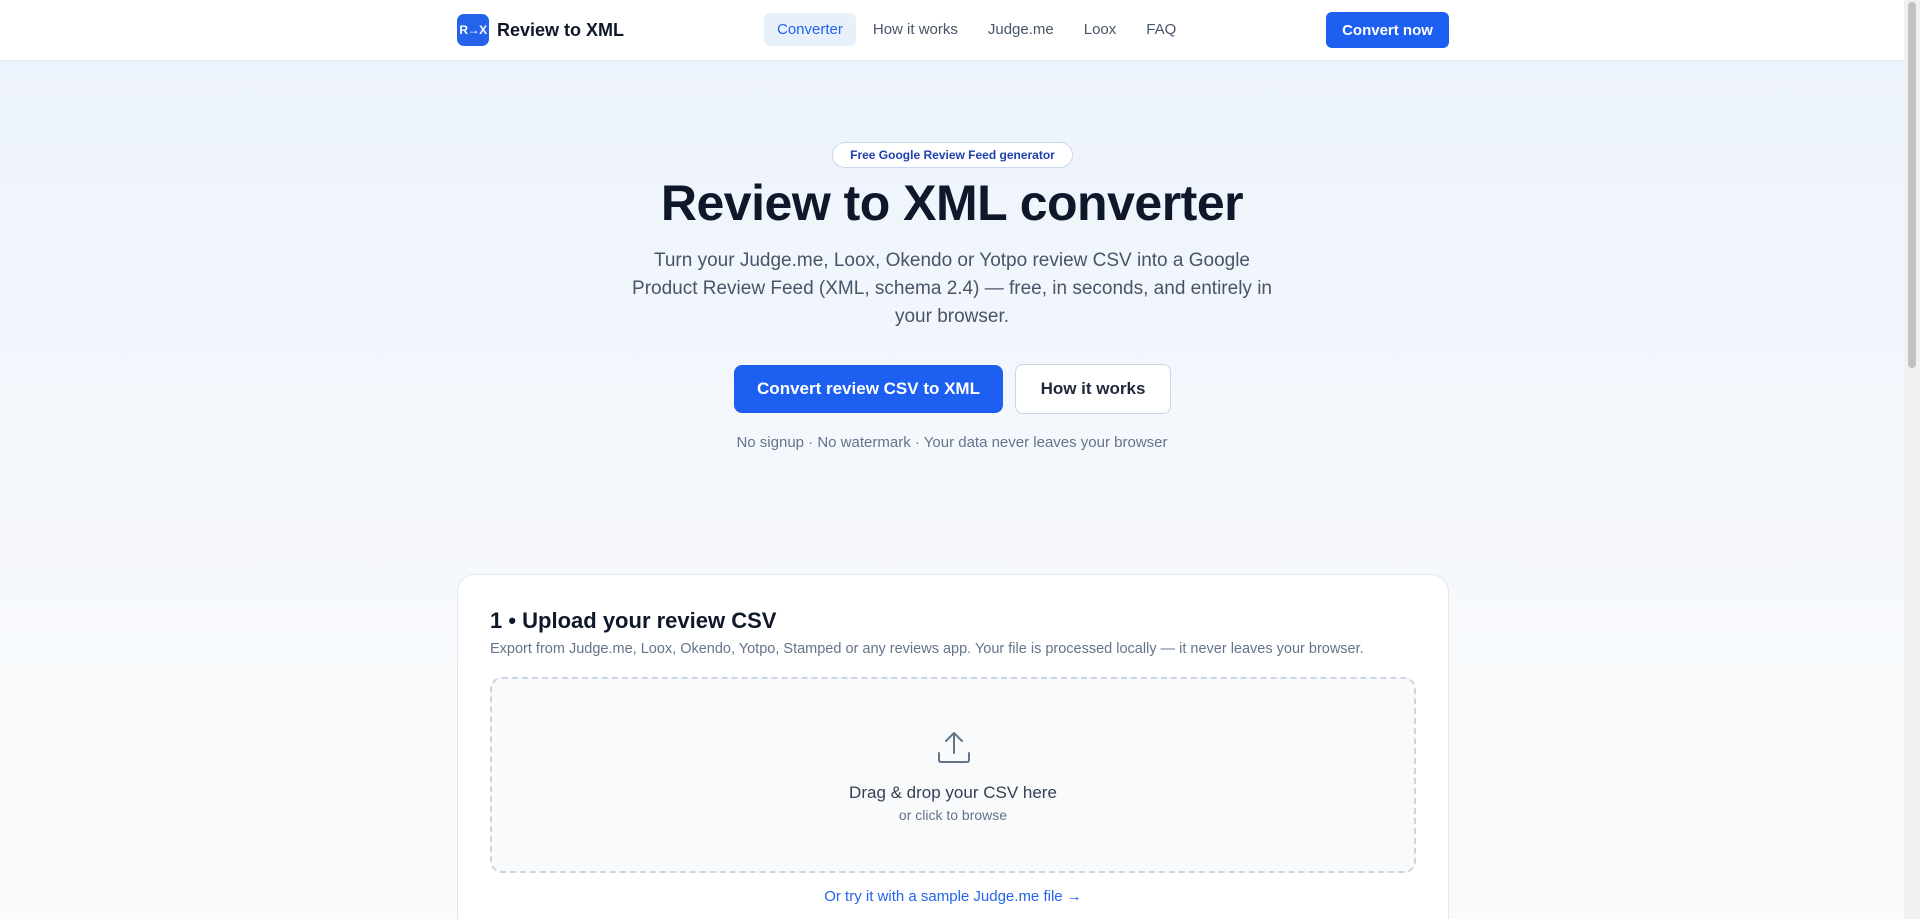  I want to click on sample-file-link: Or try it with a sample Judge.me file →, so click(953, 896).